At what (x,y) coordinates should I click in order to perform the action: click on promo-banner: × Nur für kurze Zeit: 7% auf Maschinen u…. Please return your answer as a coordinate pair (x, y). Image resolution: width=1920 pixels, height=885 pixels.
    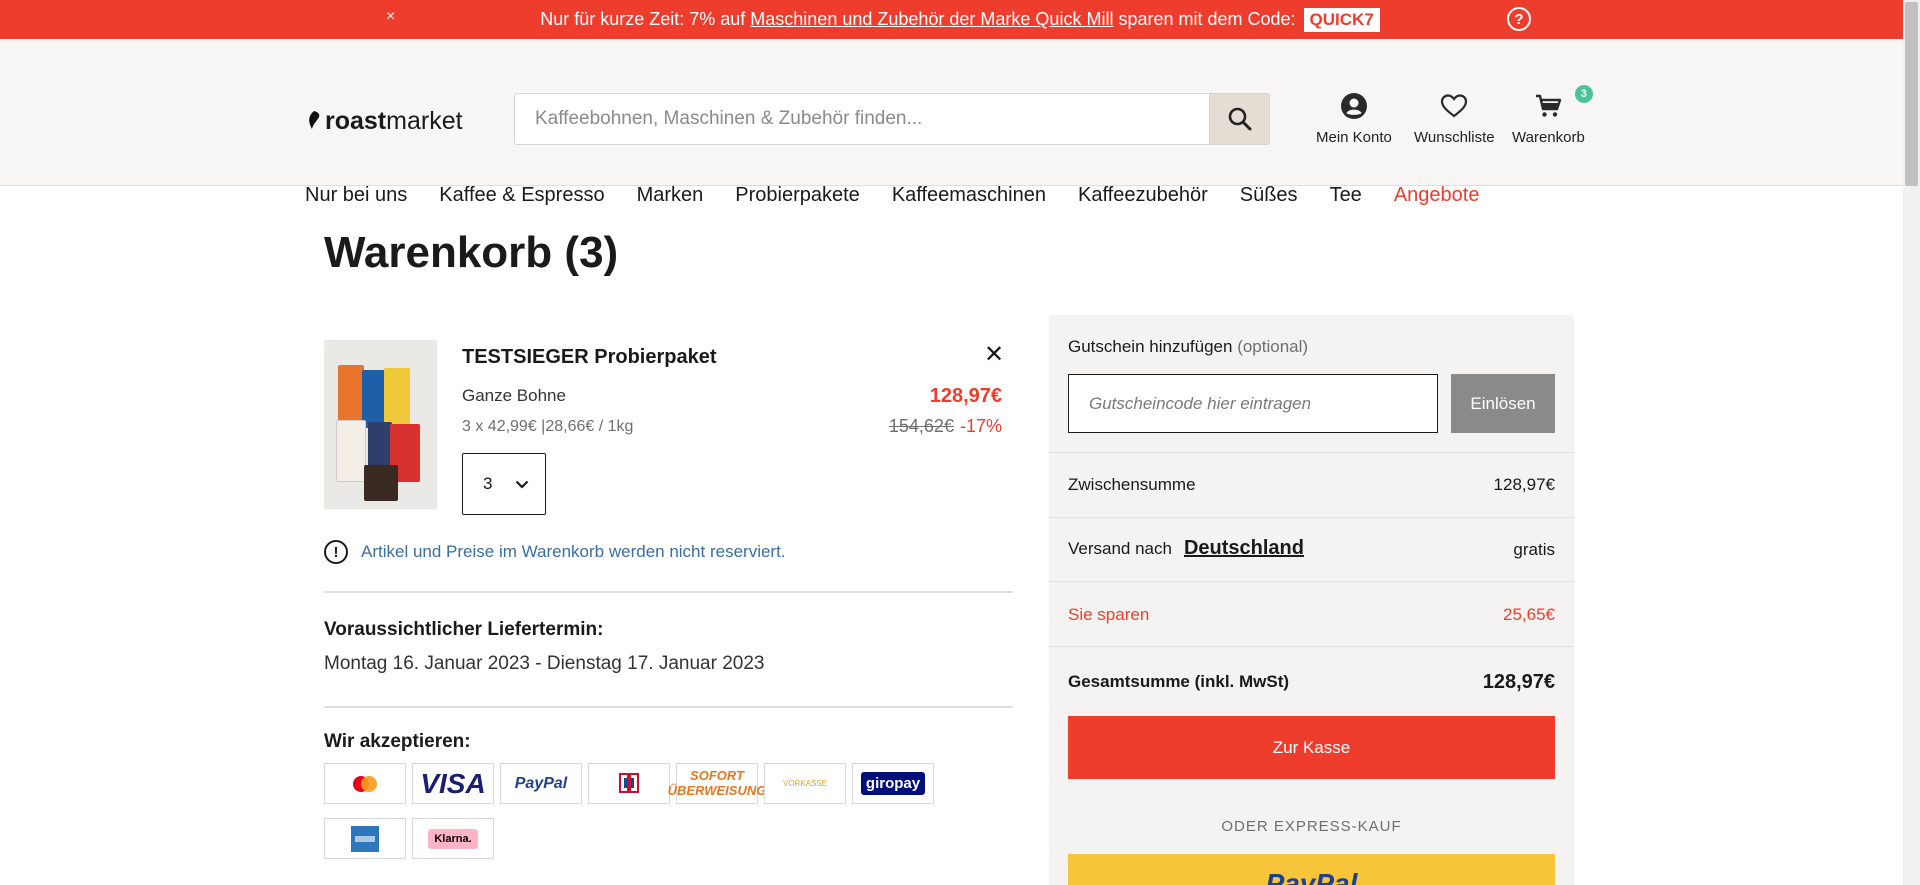
    Looking at the image, I should click on (960, 19).